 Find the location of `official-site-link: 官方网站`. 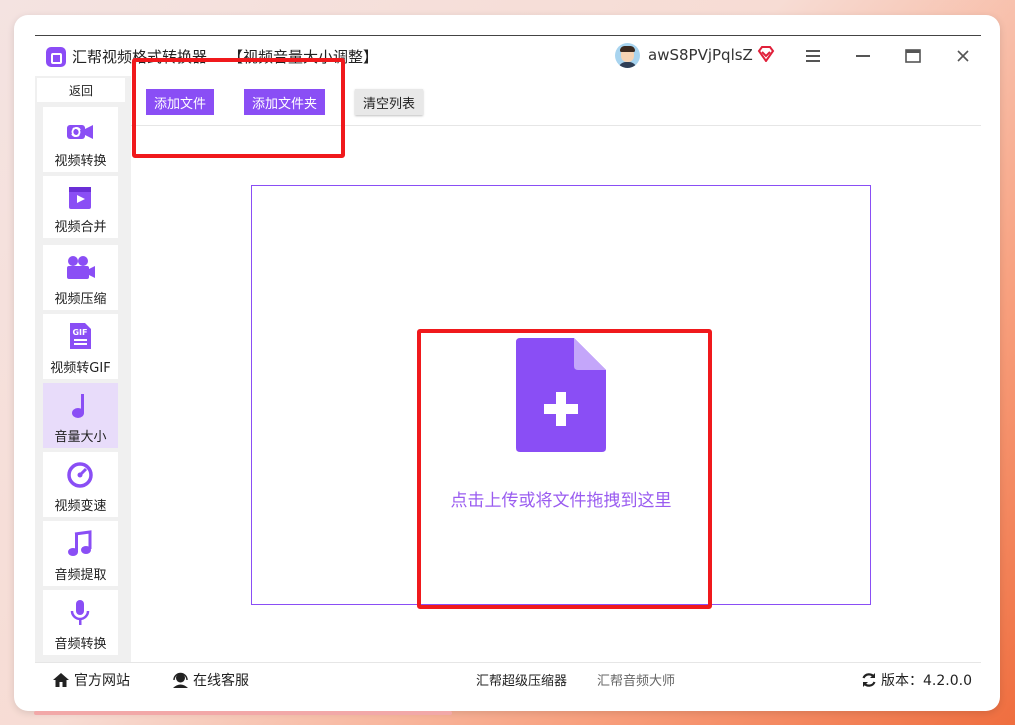

official-site-link: 官方网站 is located at coordinates (91, 680).